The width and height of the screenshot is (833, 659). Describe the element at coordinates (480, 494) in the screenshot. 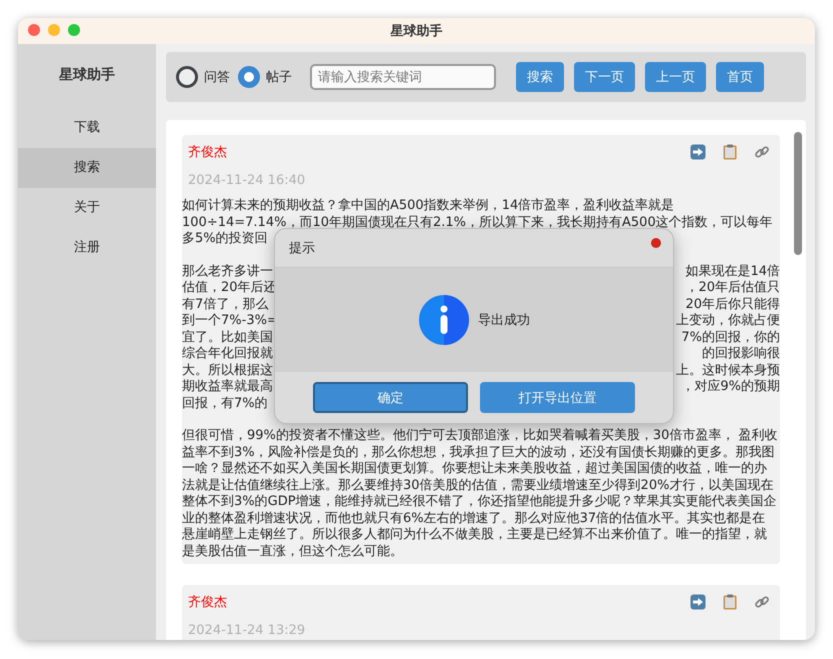

I see `post-text: 但很可惜，99%的投资者不懂这些。他们宁可去顶部追涨，比如哭着喊着买美股，30倍市盈率， 盈利收益率不到3%，风险补偿是负的，那么你想想，我承担了巨大的波动，还没有国债长期赚的更多。那我图一啥？显然还不如买入美国长期国债更划算。你要想让未来美股收益，超过美国国债的收益，唯一的办法就是让估值继续往上涨。那么要维持30倍美股的估值，需要业绩增速至少得到20%才行，以美国现在整体不到3%的GDP增速，能维持就已经很不错了，你还指望他能提升多少呢？苹果其实更能代表美国企业的整体盈利增速状况，而他也就只有6%左右的增速了。那么对应他37倍的估值水平。其实也都是在悬崖峭壁上走钢丝了。所以很多人都问为什么不做美股，主要是已经算不出来价值了。唯一的指望，就是美股估值一直涨，但这个怎么可能。` at that location.